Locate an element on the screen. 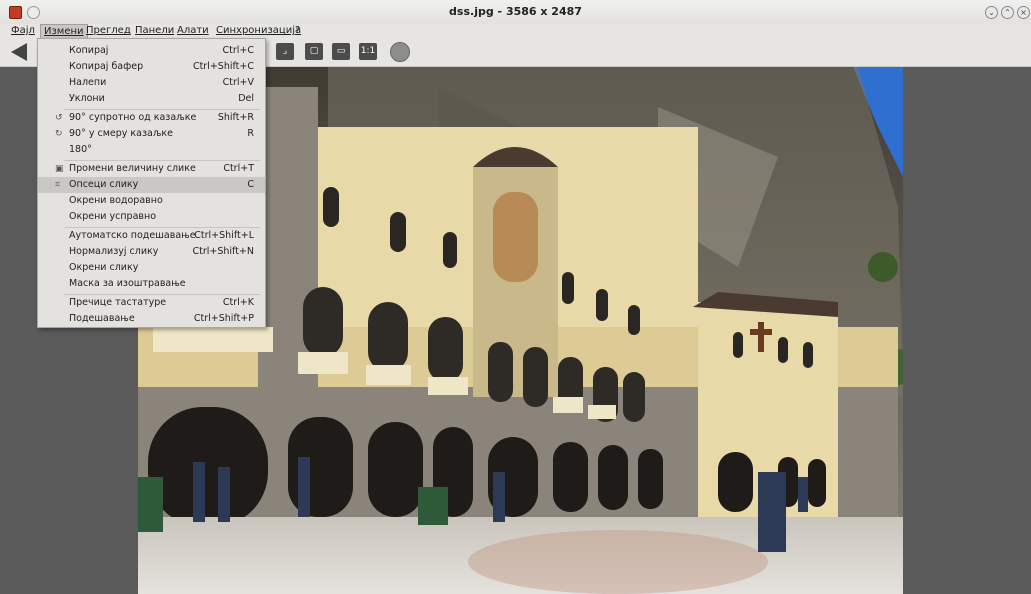 The image size is (1031, 594). menu-item-settings: Подешавање Ctrl+Shift+P is located at coordinates (151, 319).